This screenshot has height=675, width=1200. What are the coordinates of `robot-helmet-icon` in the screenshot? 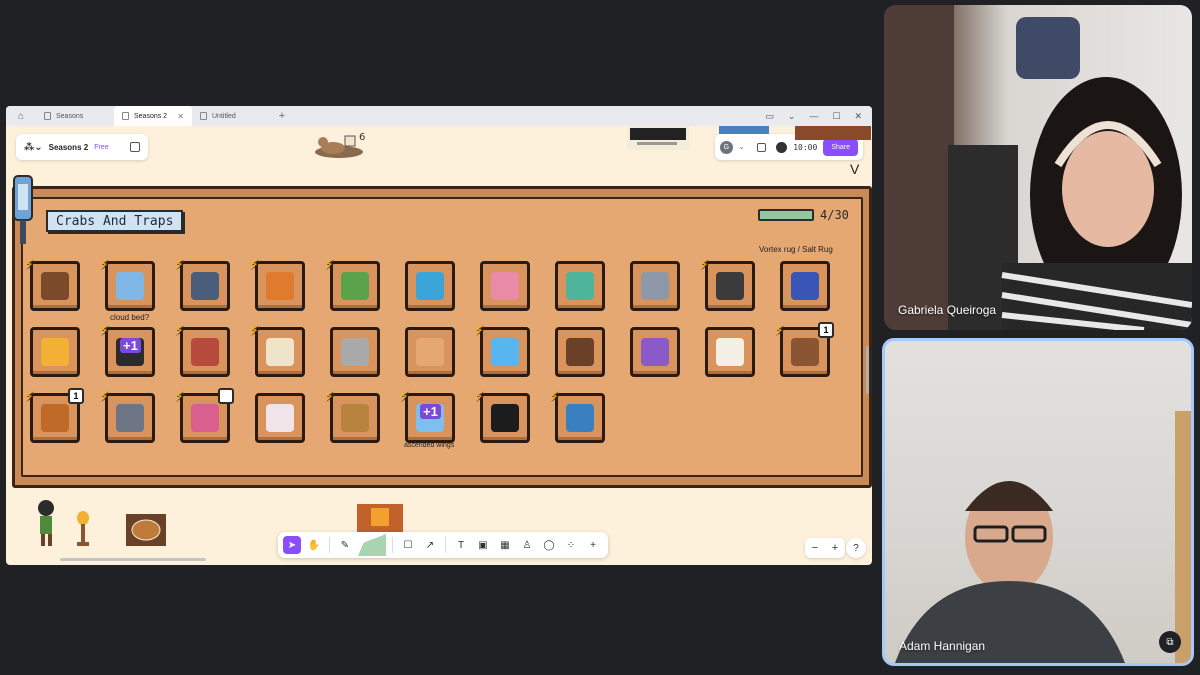 It's located at (205, 286).